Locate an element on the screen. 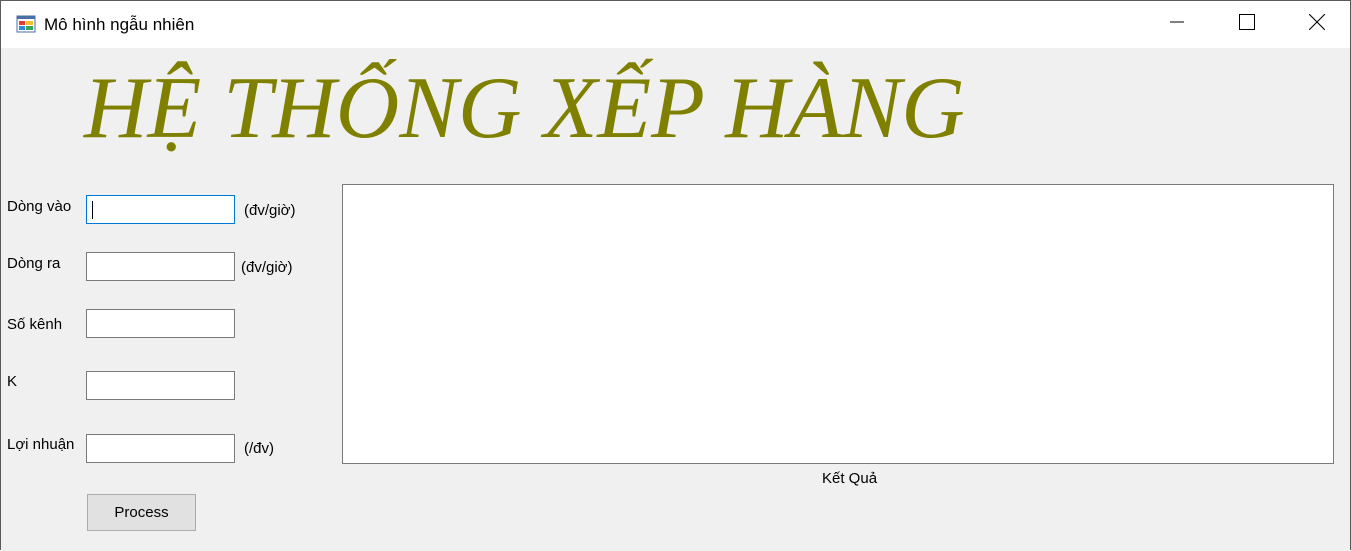 The height and width of the screenshot is (551, 1351). outflow-label: Dòng ra is located at coordinates (34, 263).